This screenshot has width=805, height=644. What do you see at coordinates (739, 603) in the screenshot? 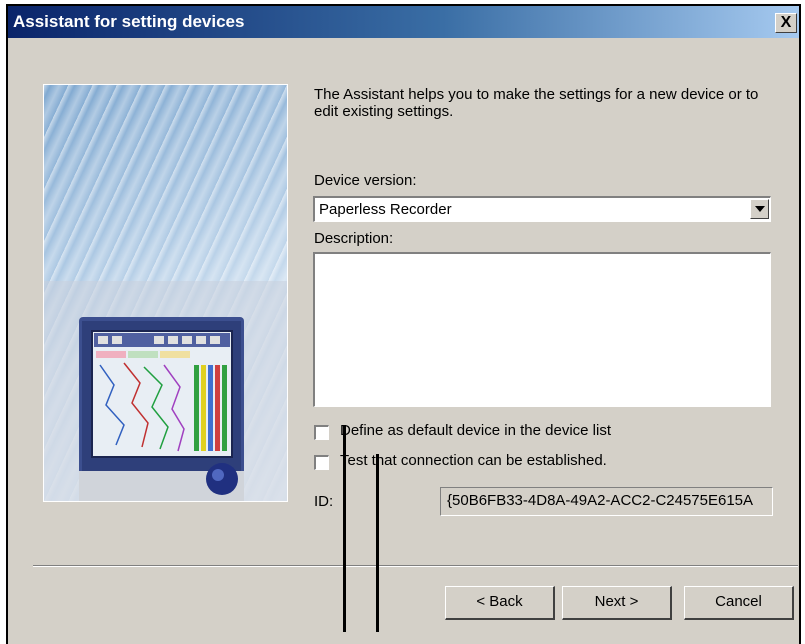
I see `cancel-button: Cancel` at bounding box center [739, 603].